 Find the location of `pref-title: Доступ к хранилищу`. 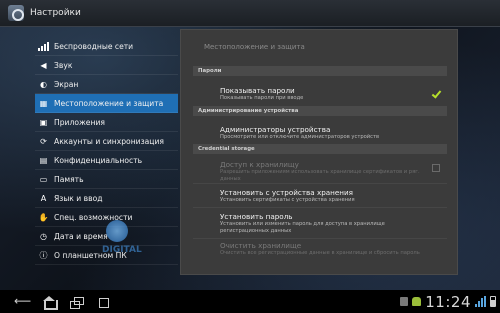

pref-title: Доступ к хранилищу is located at coordinates (259, 164).